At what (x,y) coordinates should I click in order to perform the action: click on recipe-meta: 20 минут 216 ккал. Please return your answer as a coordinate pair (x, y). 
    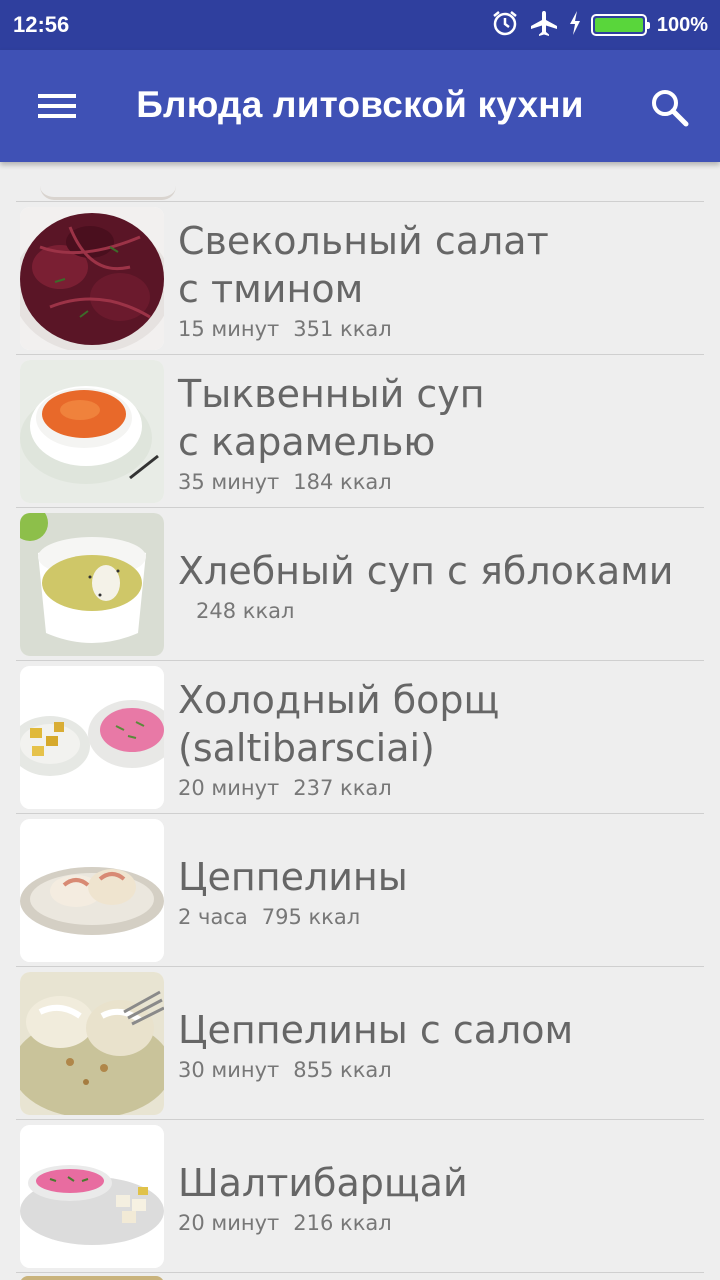
    Looking at the image, I should click on (437, 1223).